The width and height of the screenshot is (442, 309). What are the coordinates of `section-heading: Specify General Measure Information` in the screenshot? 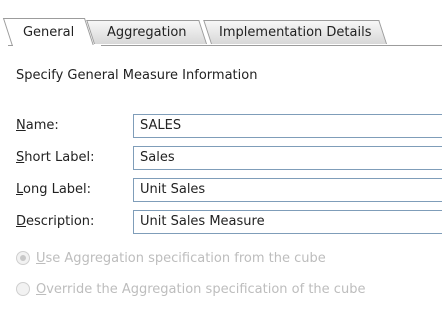 It's located at (137, 75).